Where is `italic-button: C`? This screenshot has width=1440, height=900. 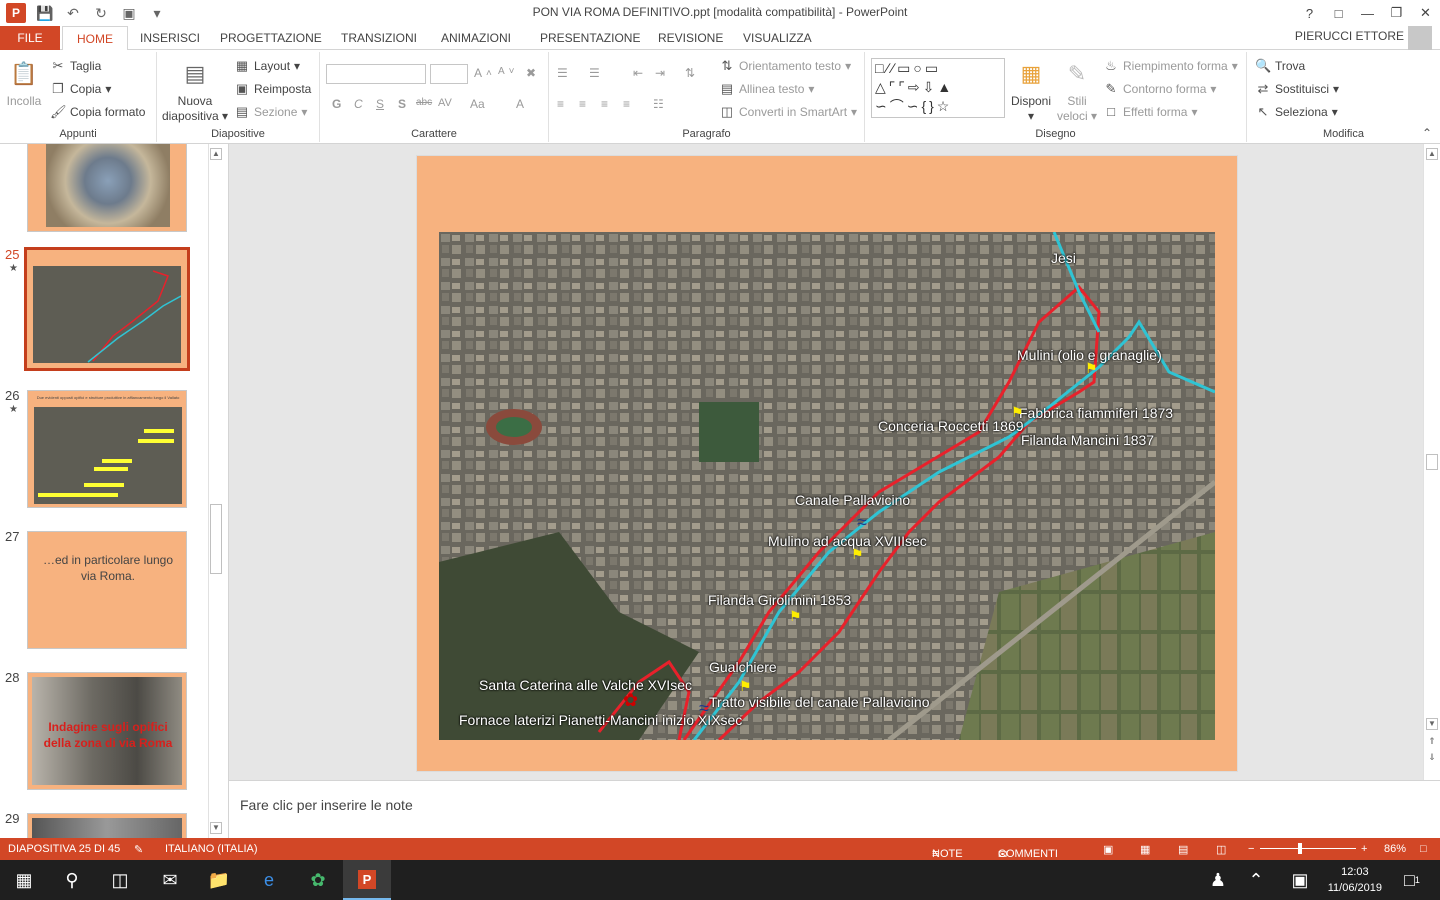 italic-button: C is located at coordinates (358, 104).